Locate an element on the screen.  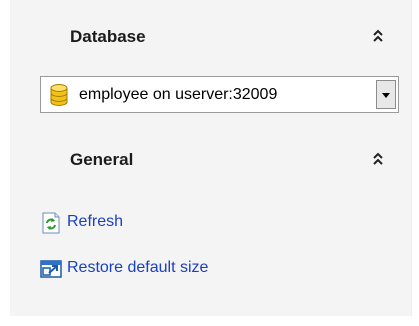
general-section-title: General is located at coordinates (102, 159).